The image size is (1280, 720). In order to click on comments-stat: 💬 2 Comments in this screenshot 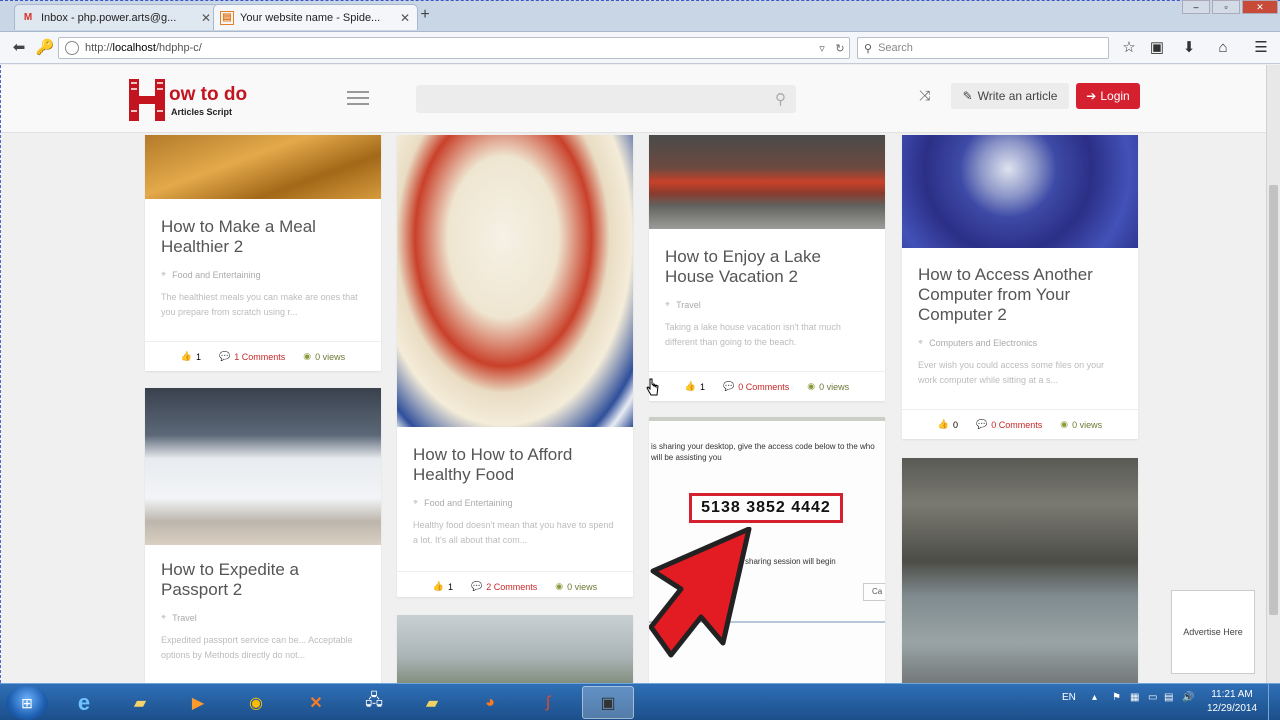, I will do `click(504, 586)`.